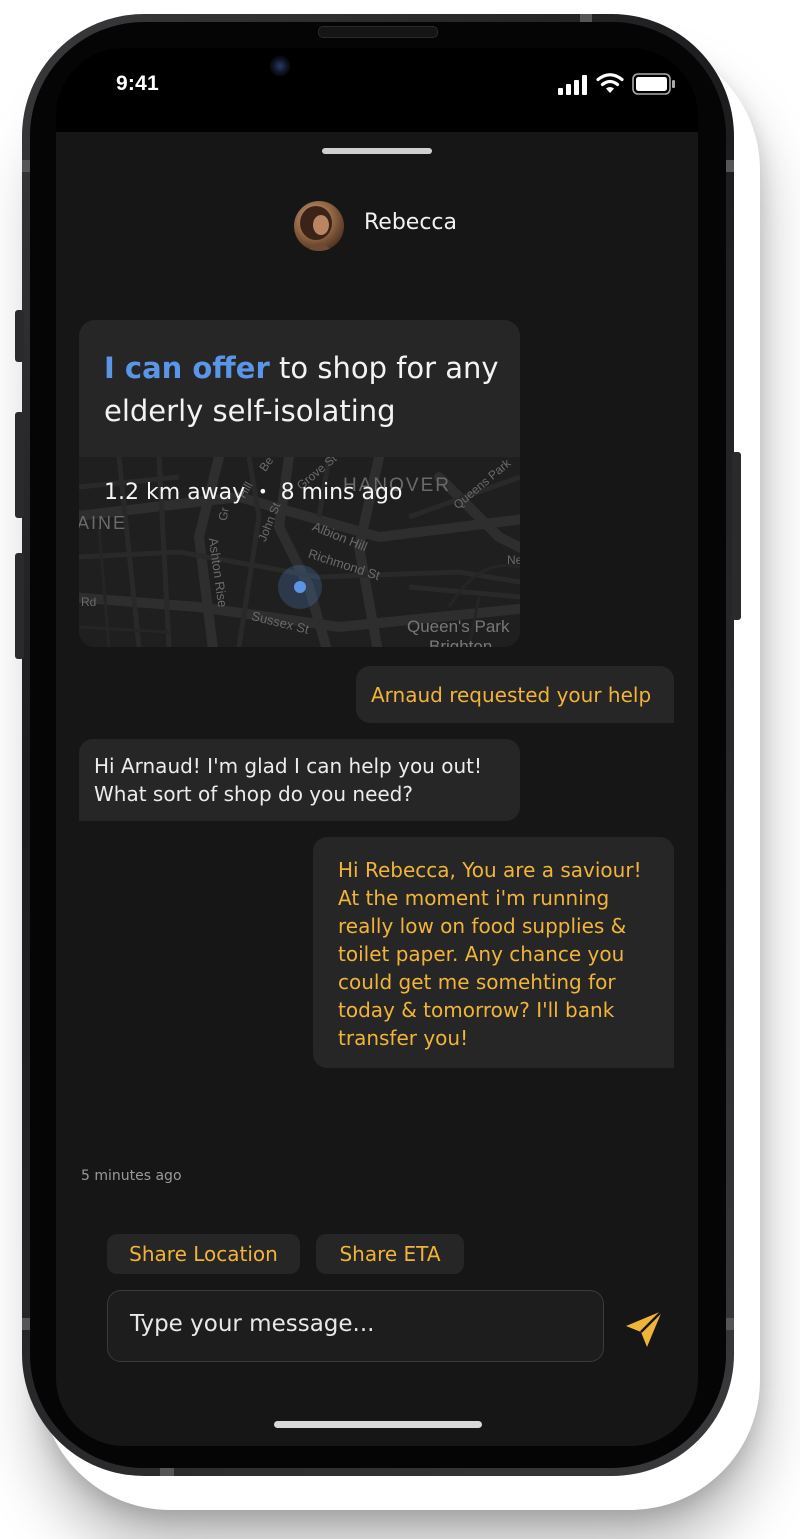  I want to click on message-bubble-outgoing: Arnaud requested your help, so click(515, 694).